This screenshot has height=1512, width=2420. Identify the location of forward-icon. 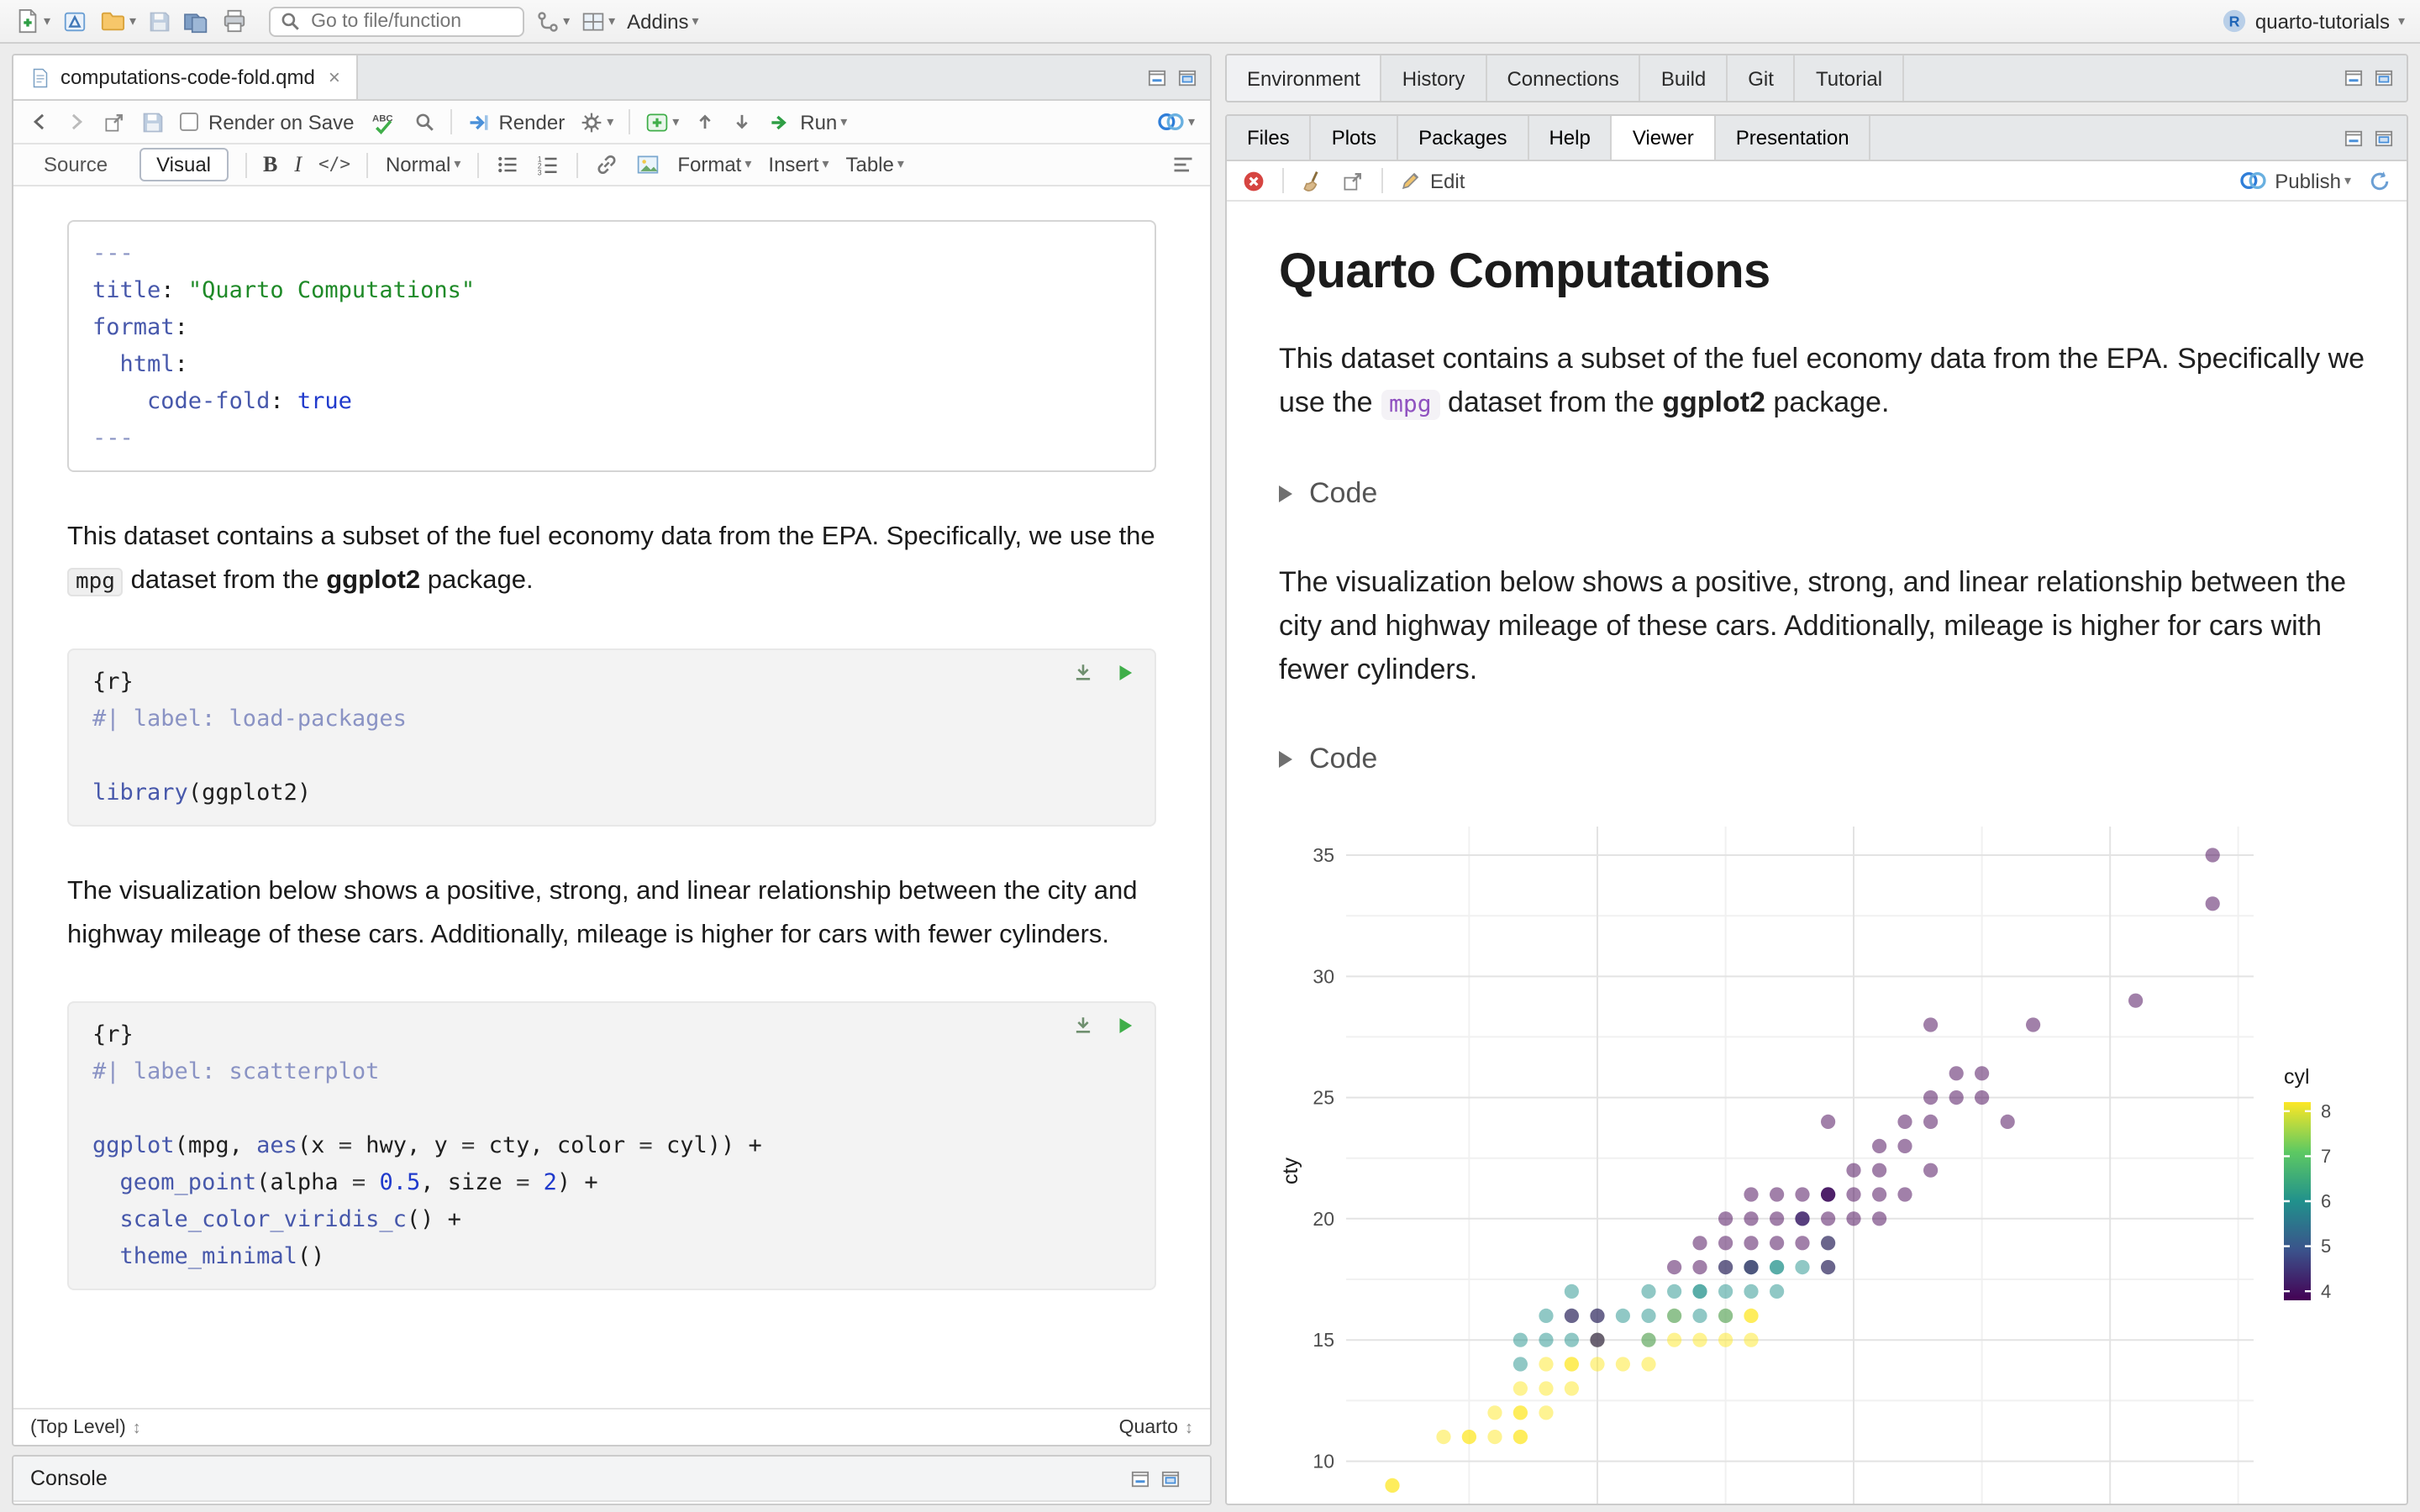
(77, 122).